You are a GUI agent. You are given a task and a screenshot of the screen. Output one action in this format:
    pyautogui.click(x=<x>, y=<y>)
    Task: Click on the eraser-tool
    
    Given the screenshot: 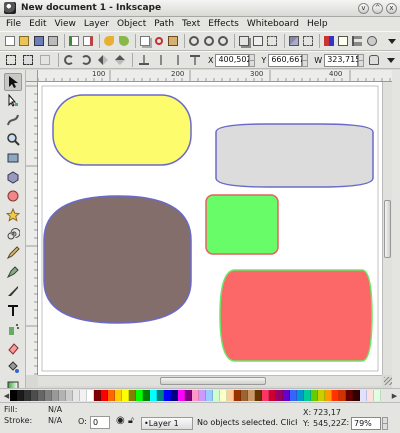 What is the action you would take?
    pyautogui.click(x=13, y=348)
    